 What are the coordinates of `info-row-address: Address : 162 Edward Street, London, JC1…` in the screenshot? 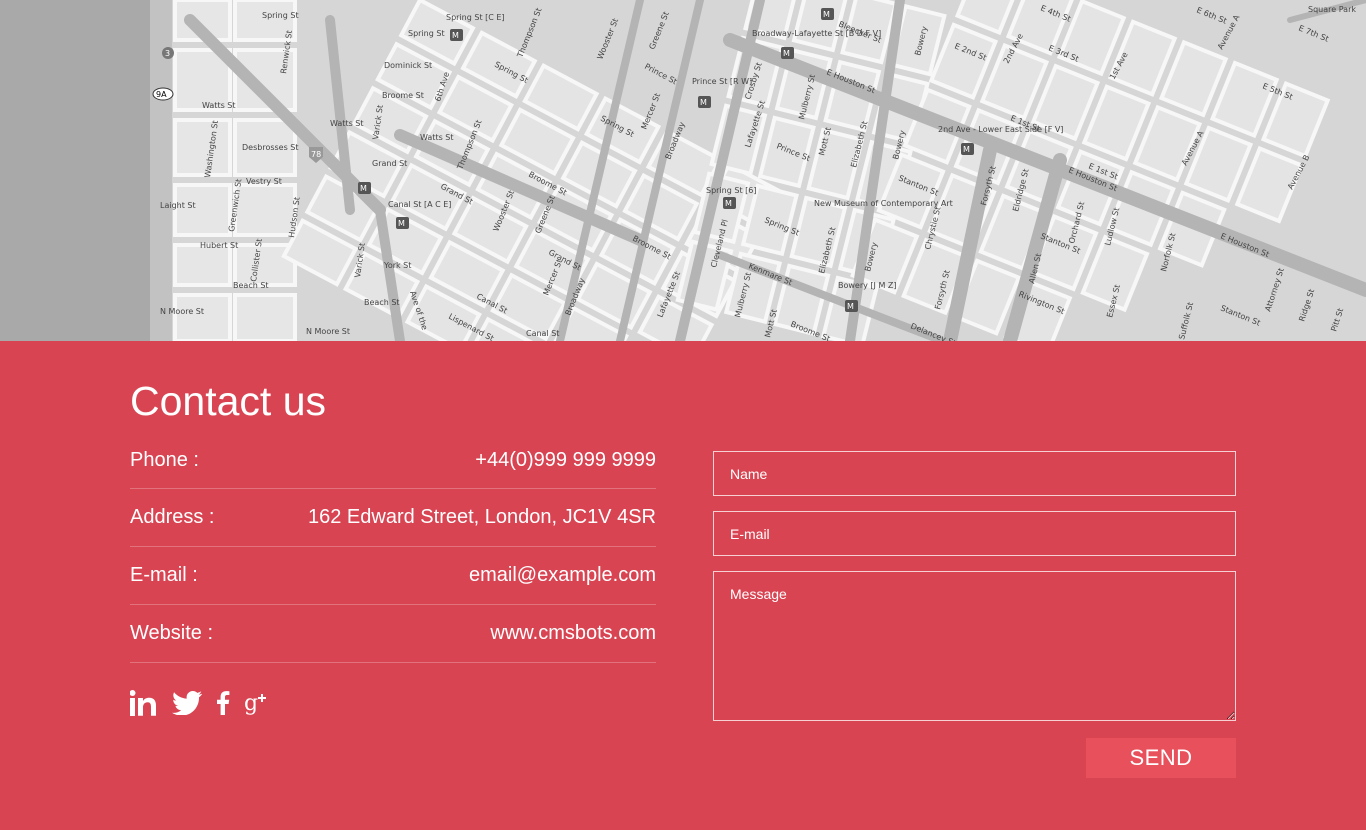 It's located at (393, 518).